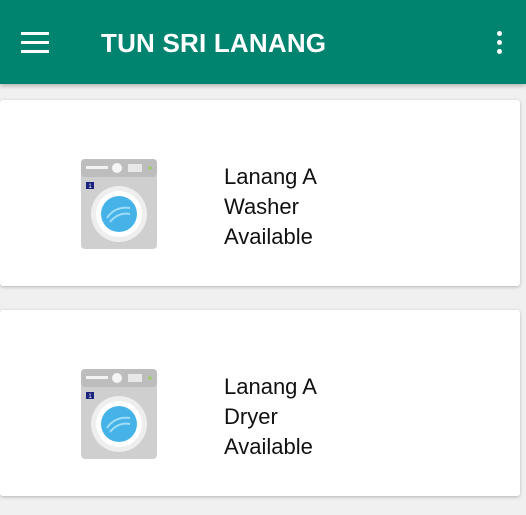 This screenshot has height=515, width=526. I want to click on app-title: TUN SRI LANANG, so click(214, 43).